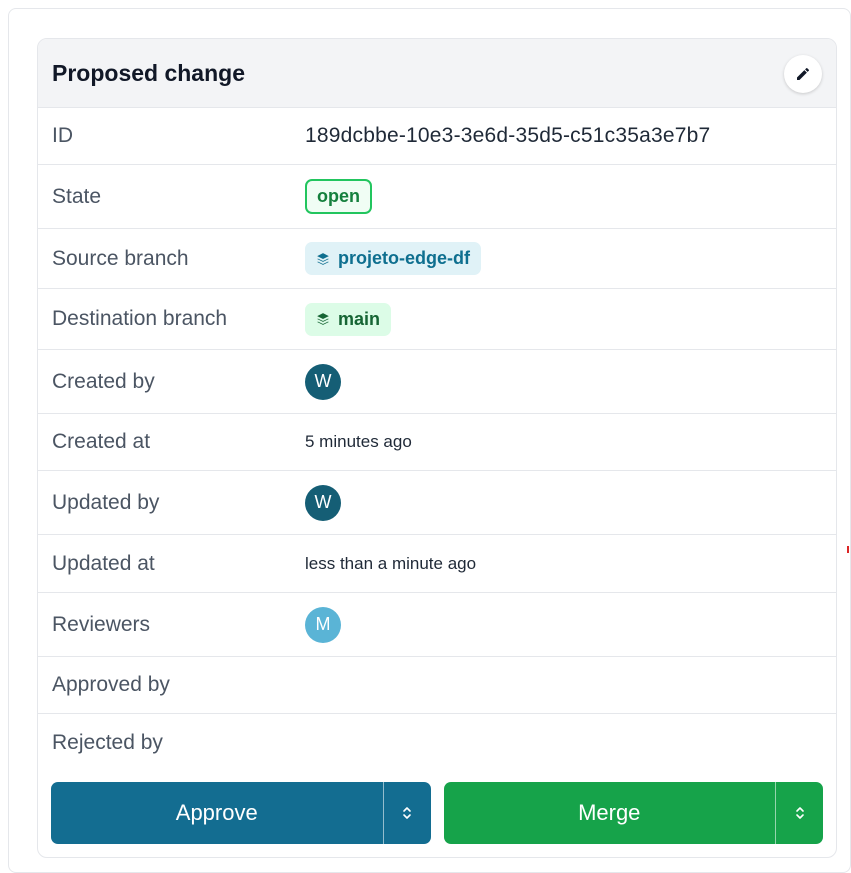  Describe the element at coordinates (848, 549) in the screenshot. I see `scroll-marker` at that location.